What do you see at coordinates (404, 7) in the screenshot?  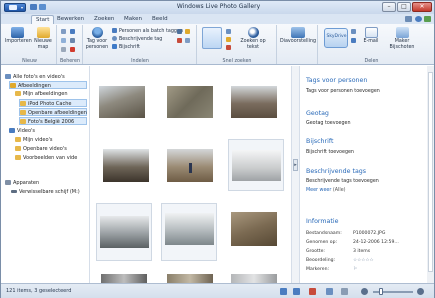 I see `maximize-button: □` at bounding box center [404, 7].